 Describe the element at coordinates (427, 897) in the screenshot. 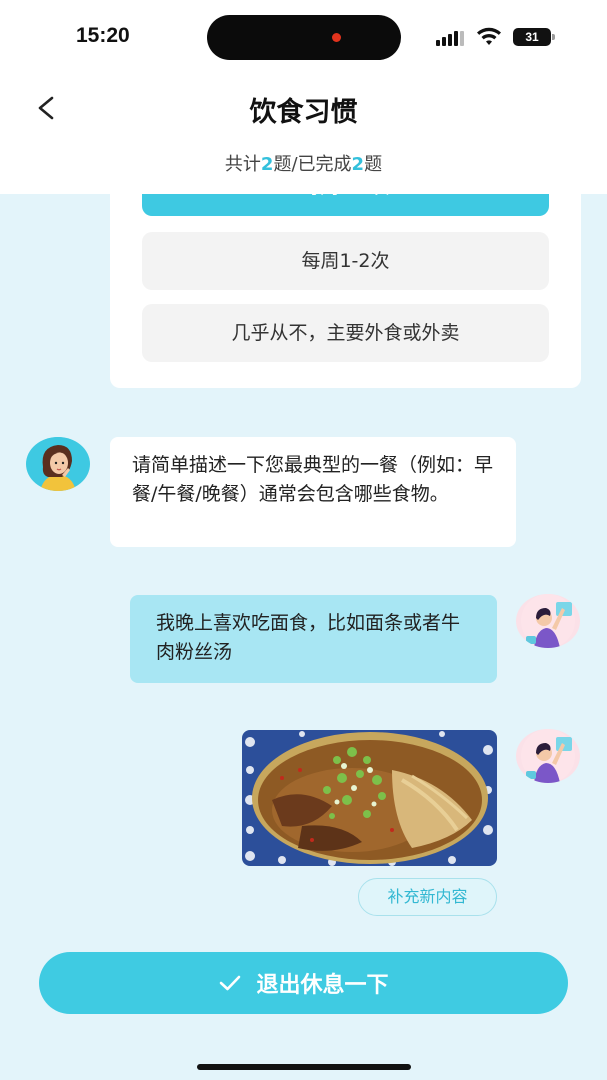

I see `supplement-content-button: 补充新内容` at that location.